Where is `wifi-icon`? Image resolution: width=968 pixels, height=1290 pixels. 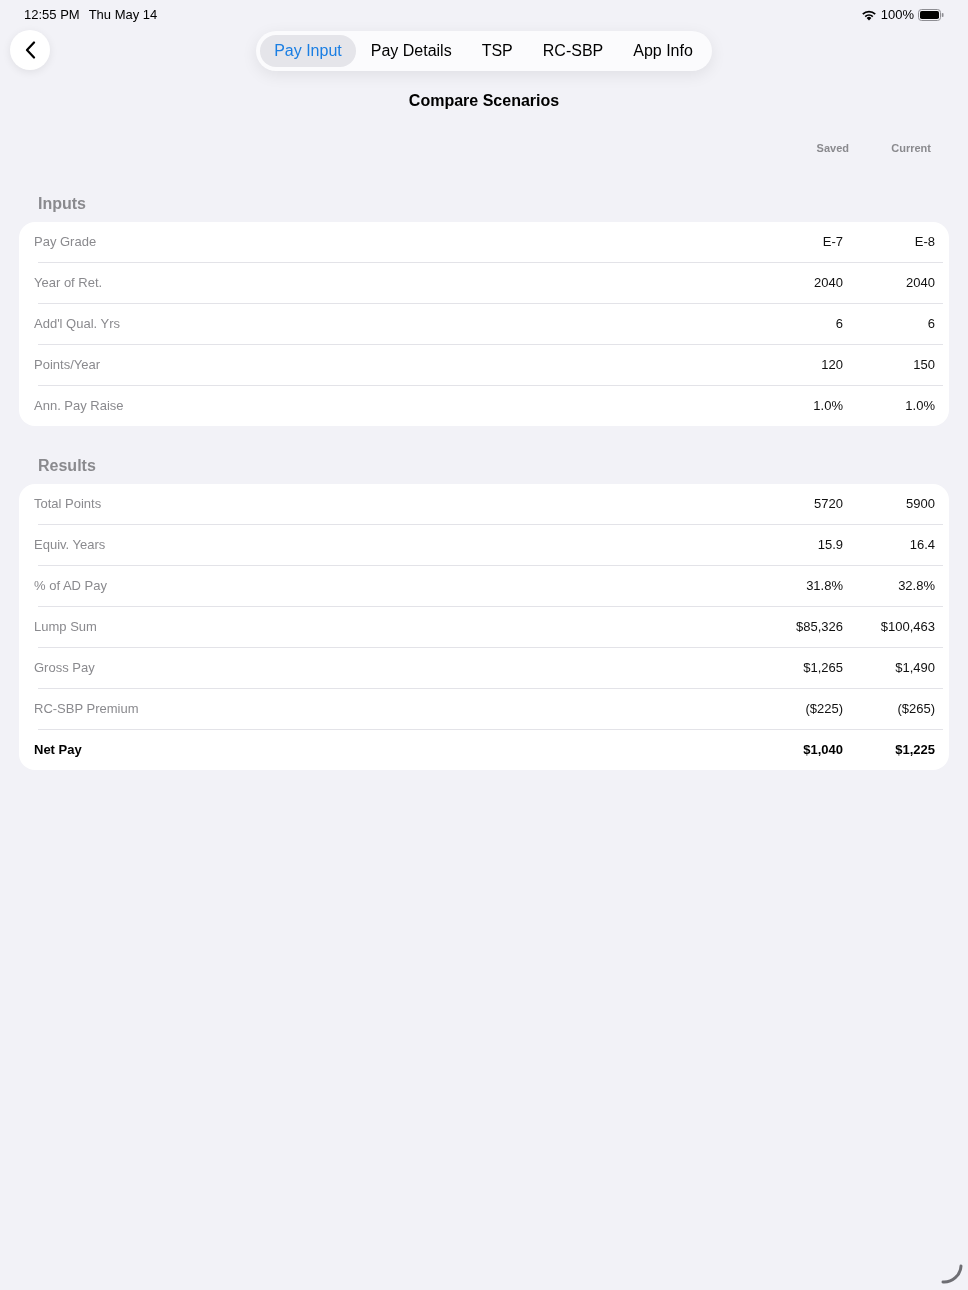
wifi-icon is located at coordinates (868, 15).